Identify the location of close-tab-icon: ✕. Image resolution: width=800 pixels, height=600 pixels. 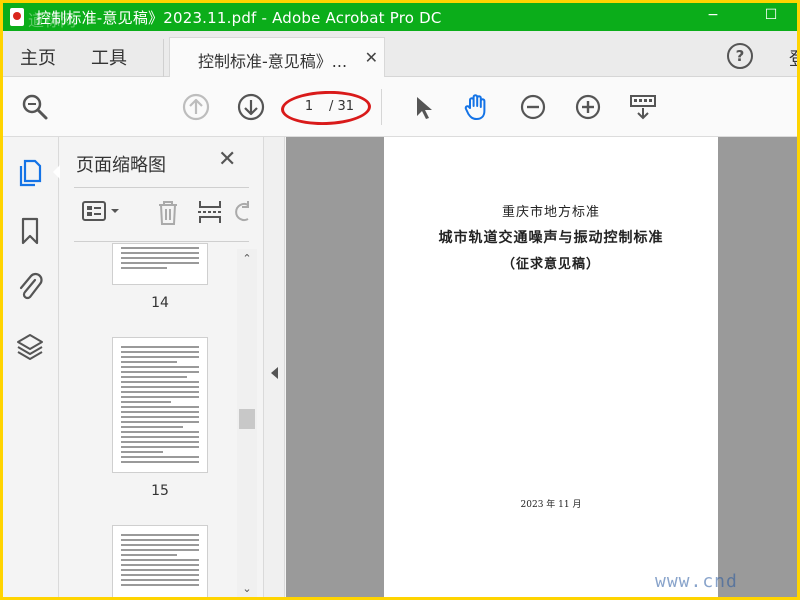
(371, 57).